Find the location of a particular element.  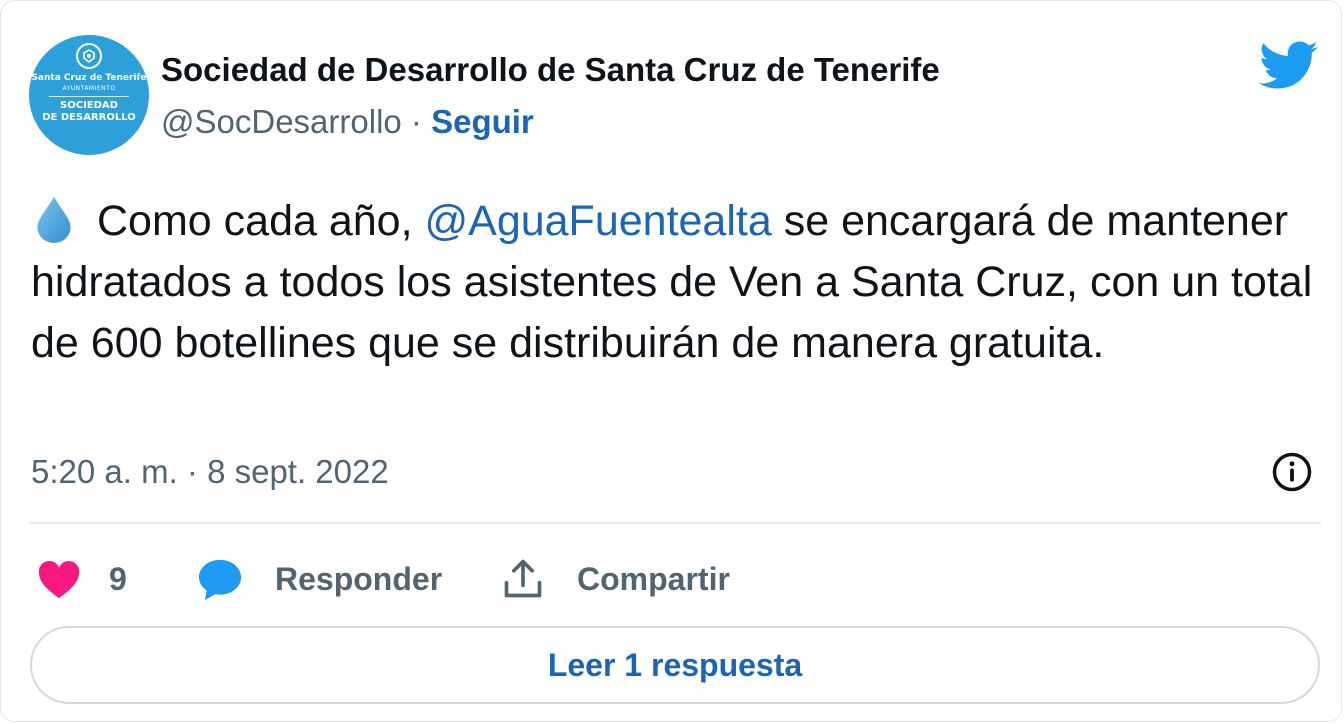

avatar-line-2: AYUNTAMIENTO is located at coordinates (89, 88).